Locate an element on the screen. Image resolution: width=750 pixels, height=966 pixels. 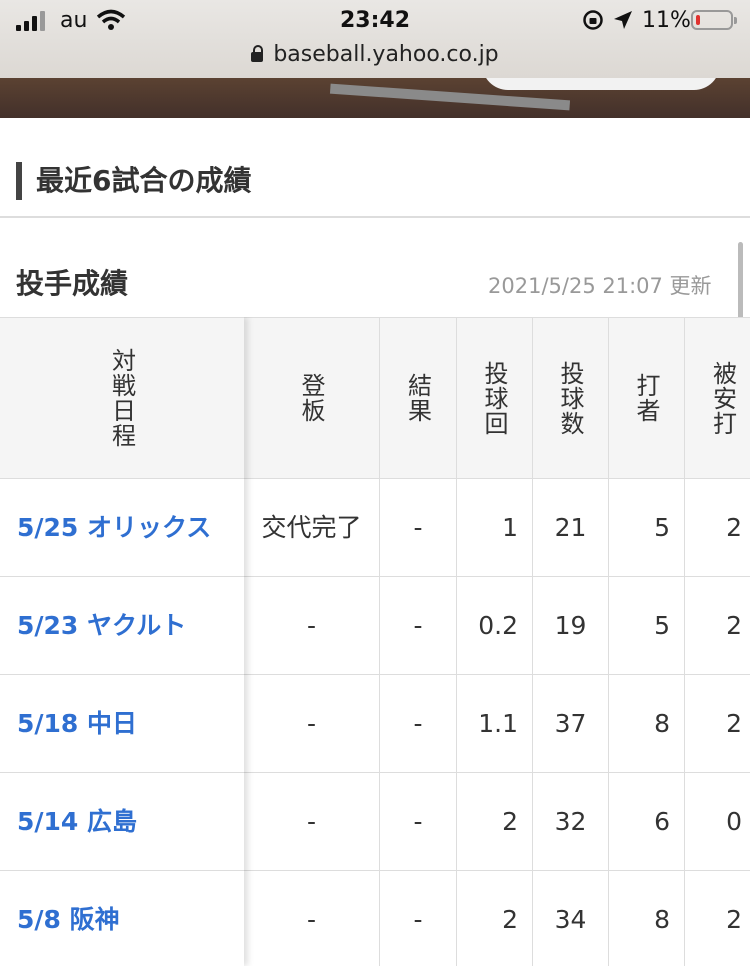
game-link: 5/23 ヤクルト is located at coordinates (93, 625).